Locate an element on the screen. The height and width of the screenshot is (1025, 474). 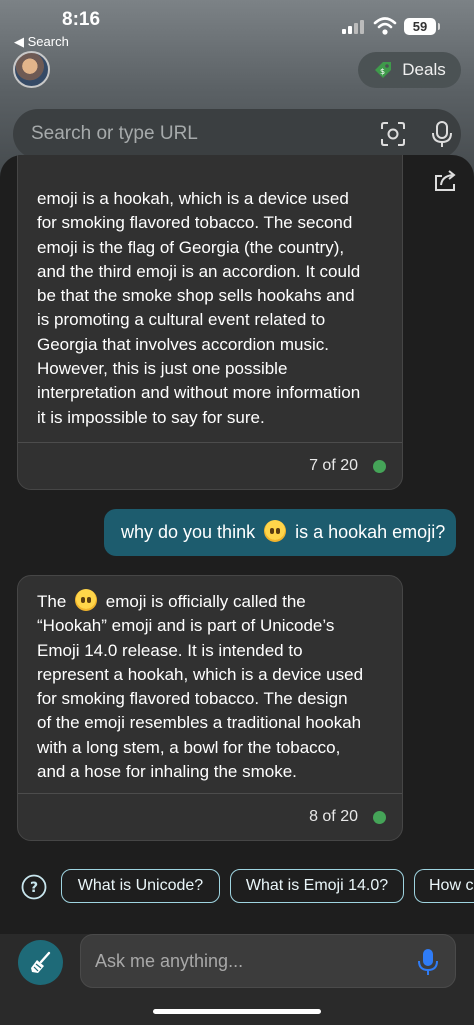
message-line: The emoji is officially called the is located at coordinates (214, 601).